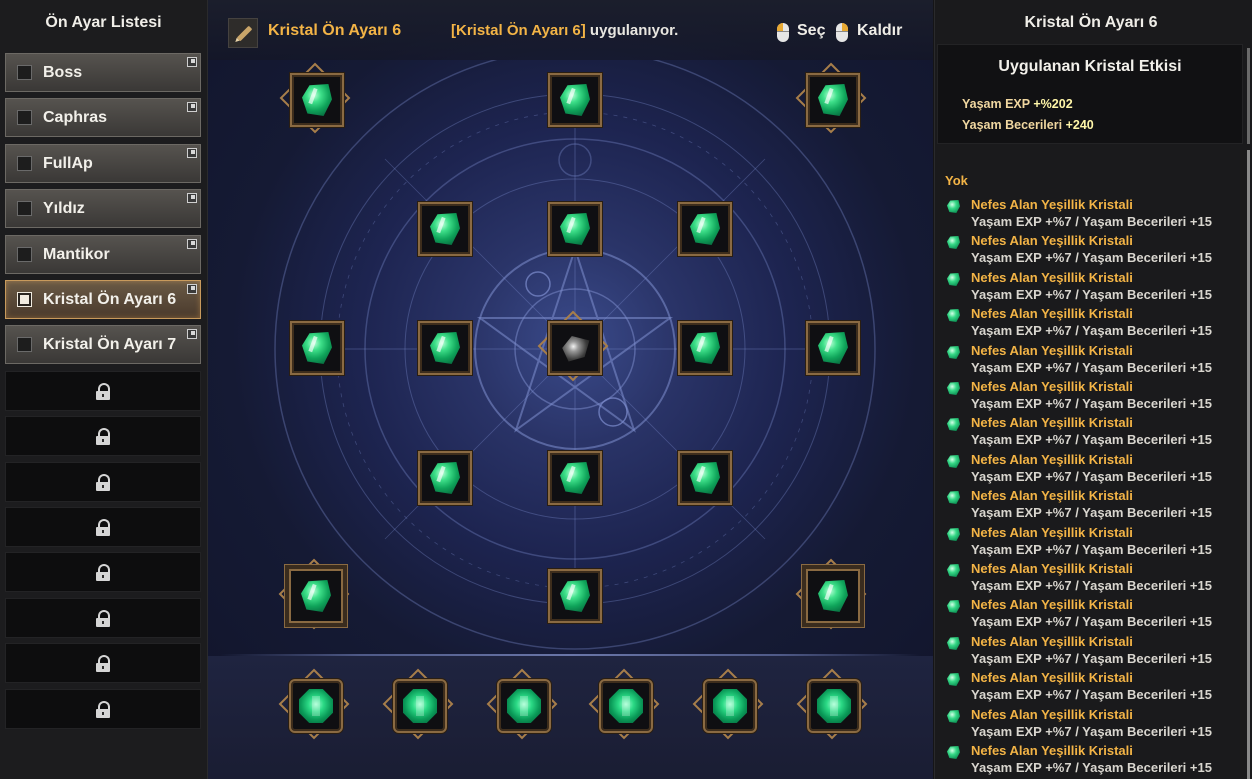  What do you see at coordinates (103, 299) in the screenshot?
I see `preset-item-kristal-6: Kristal Ön Ayarı 6` at bounding box center [103, 299].